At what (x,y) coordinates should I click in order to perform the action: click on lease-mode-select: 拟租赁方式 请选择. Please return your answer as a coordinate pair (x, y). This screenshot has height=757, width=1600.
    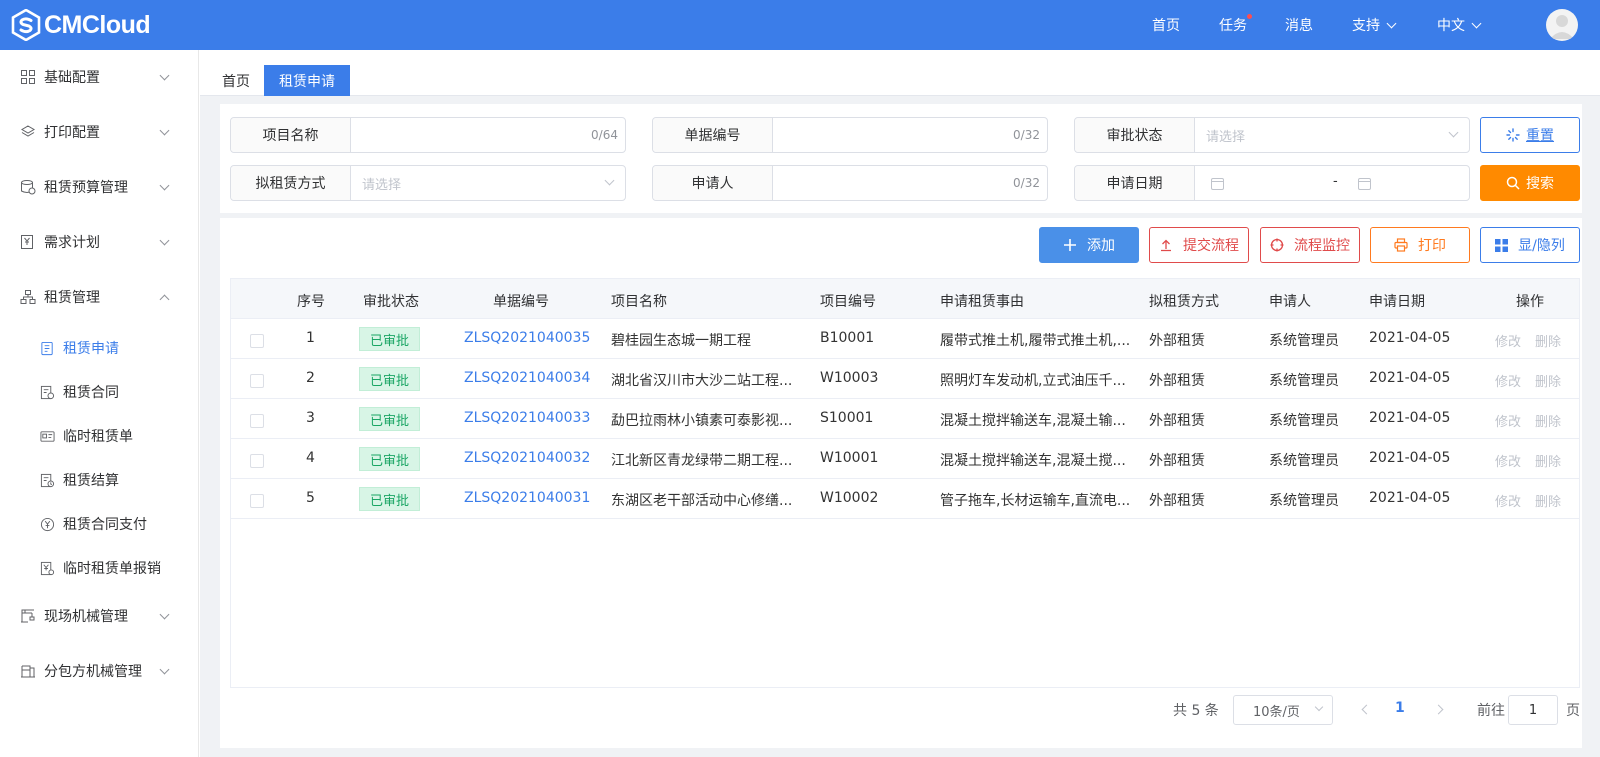
    Looking at the image, I should click on (428, 183).